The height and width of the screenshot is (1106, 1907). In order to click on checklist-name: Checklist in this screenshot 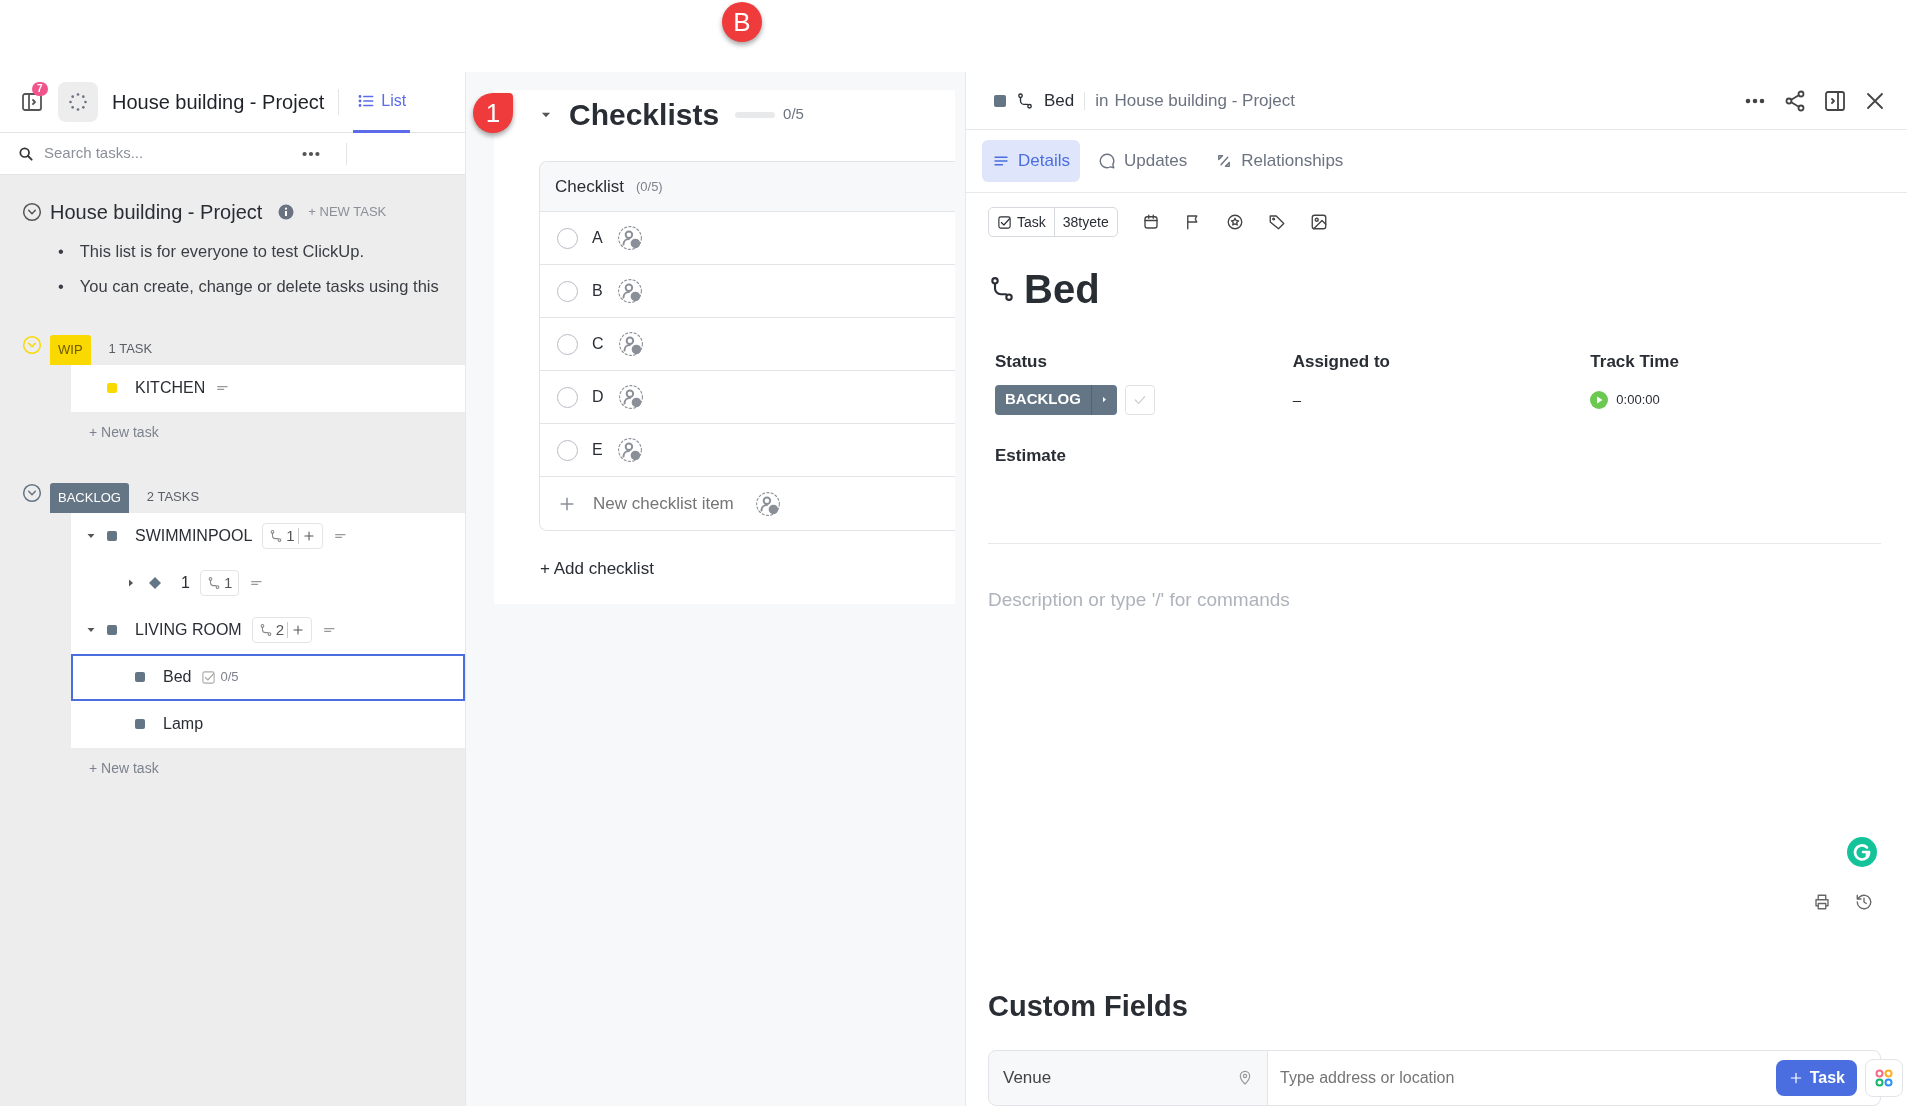, I will do `click(589, 186)`.